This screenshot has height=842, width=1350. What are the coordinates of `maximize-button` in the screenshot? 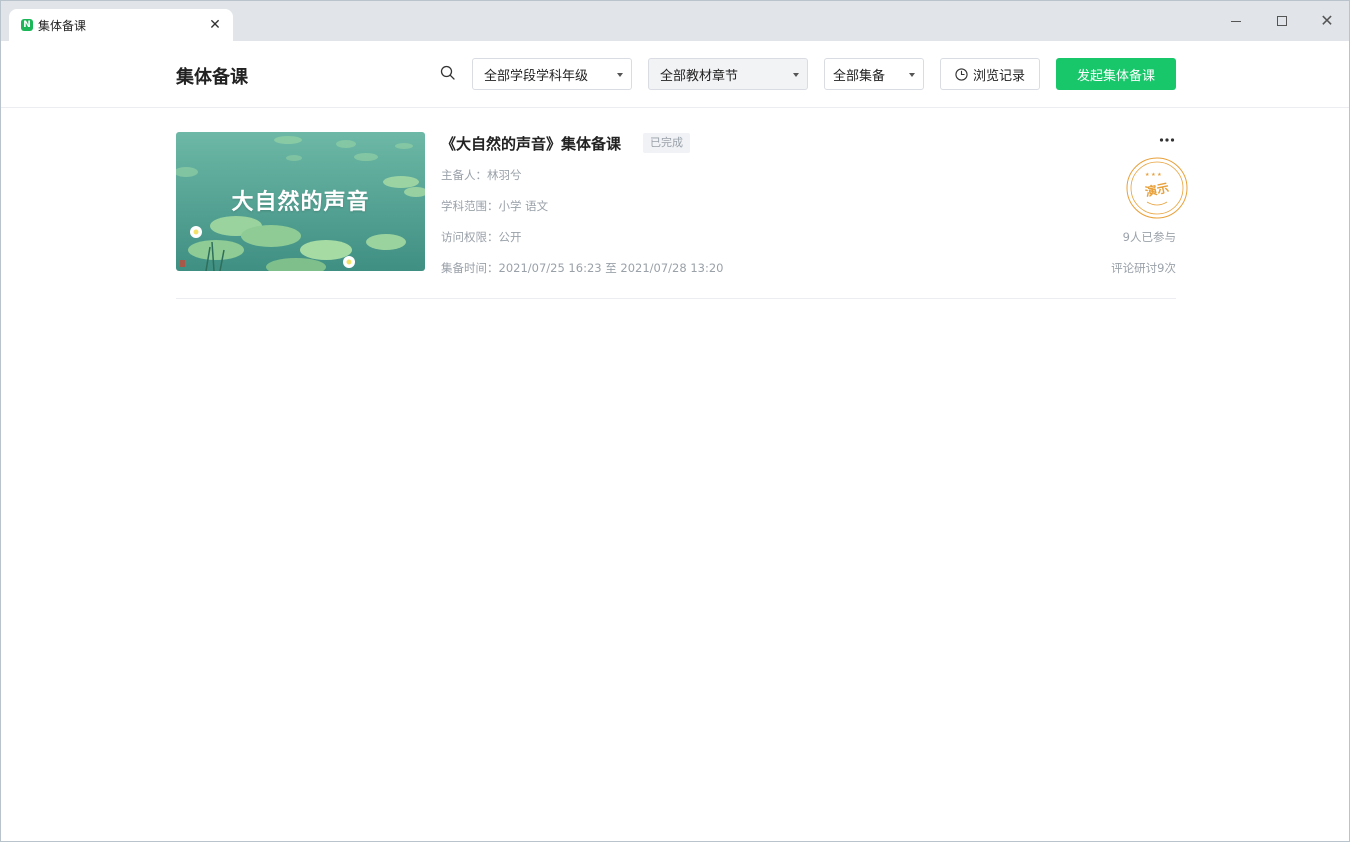 It's located at (1282, 21).